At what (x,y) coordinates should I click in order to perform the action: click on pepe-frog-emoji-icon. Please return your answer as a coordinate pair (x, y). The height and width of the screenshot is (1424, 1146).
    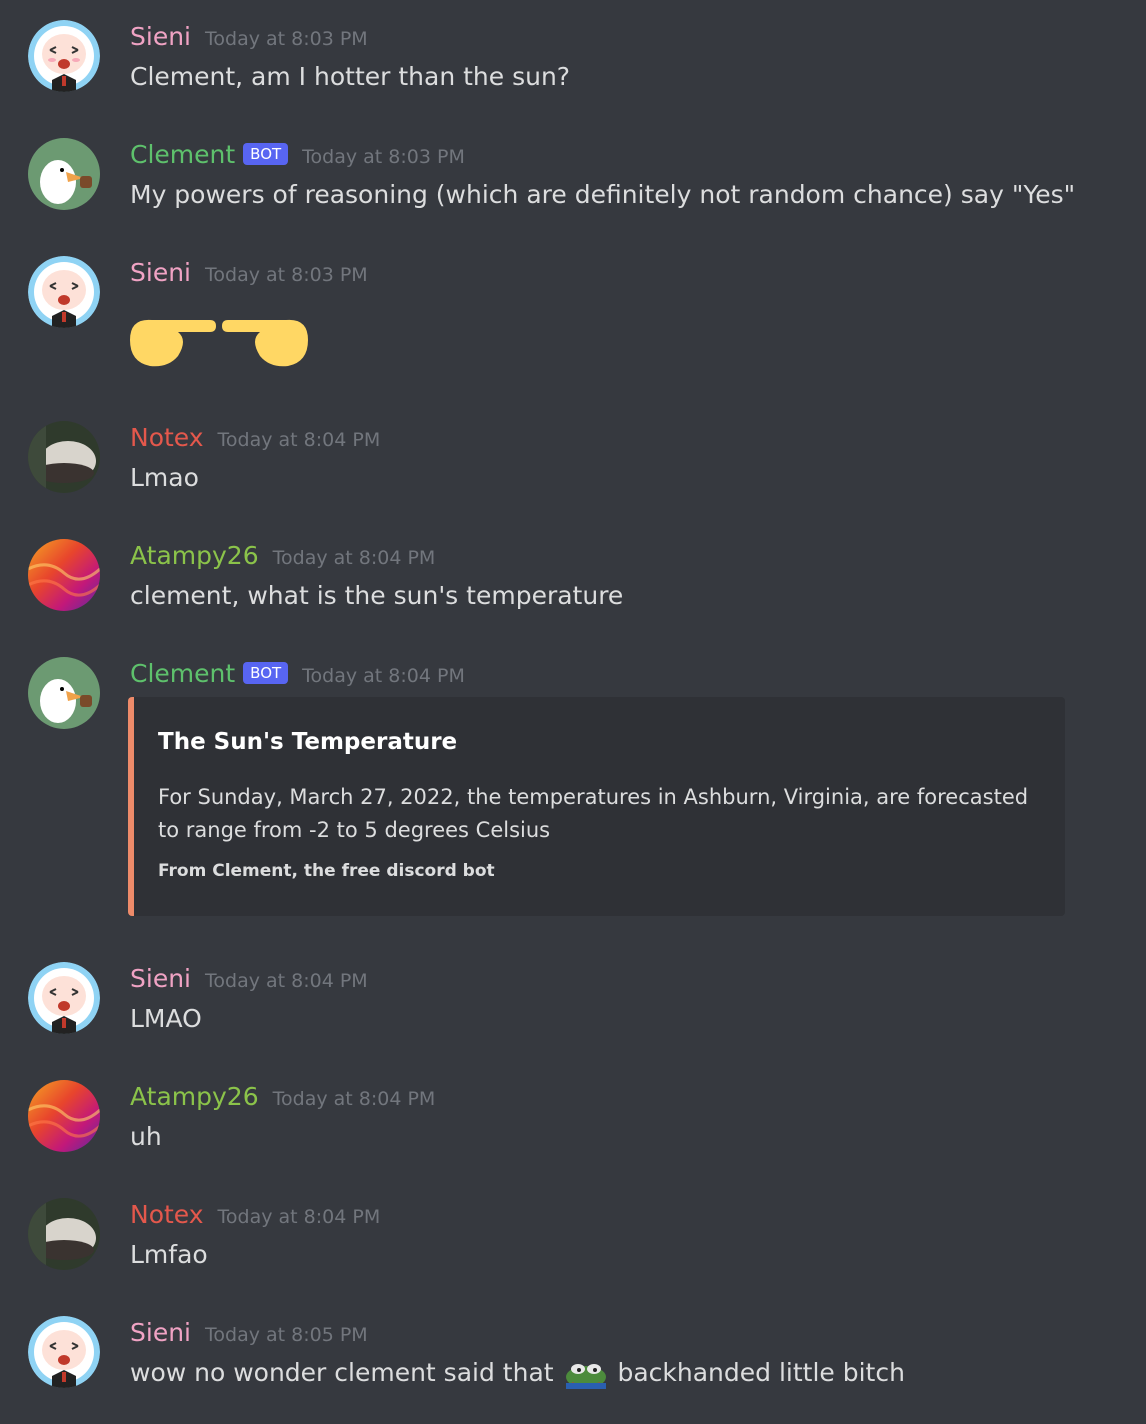
    Looking at the image, I should click on (586, 1374).